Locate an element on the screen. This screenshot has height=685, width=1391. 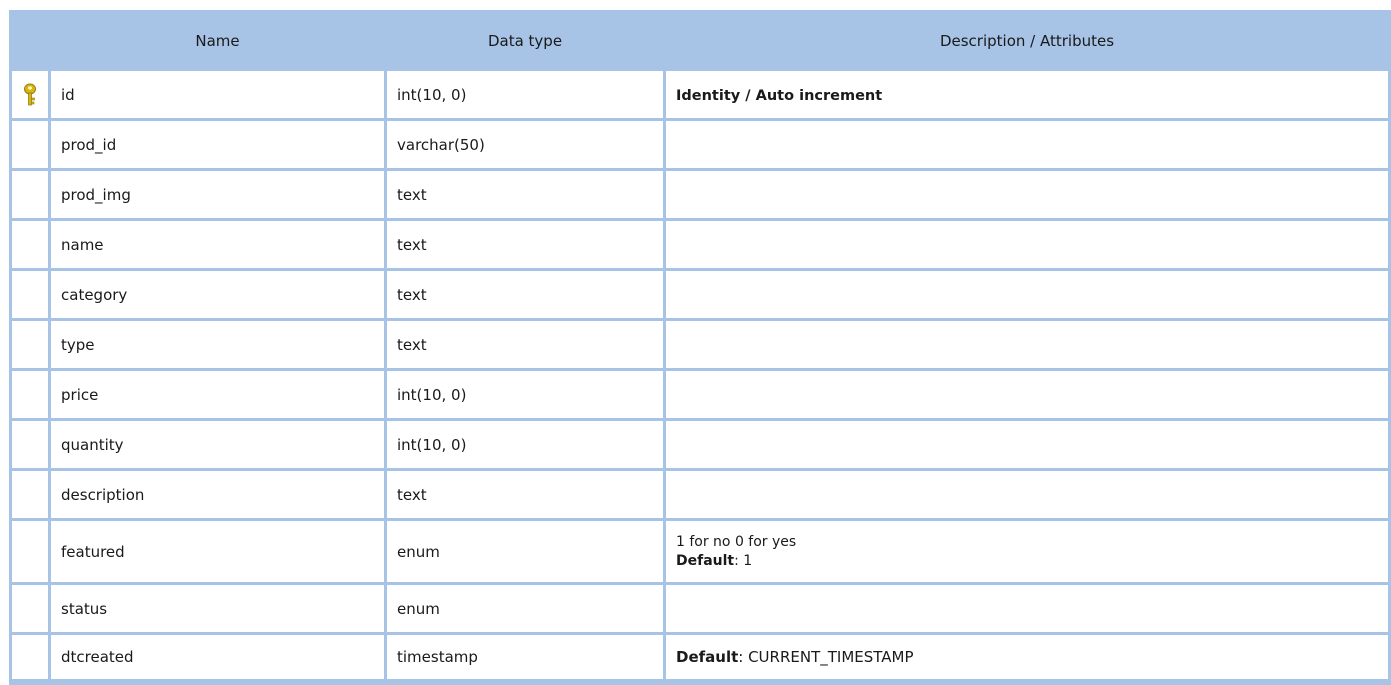
table-row: description text is located at coordinates (700, 494).